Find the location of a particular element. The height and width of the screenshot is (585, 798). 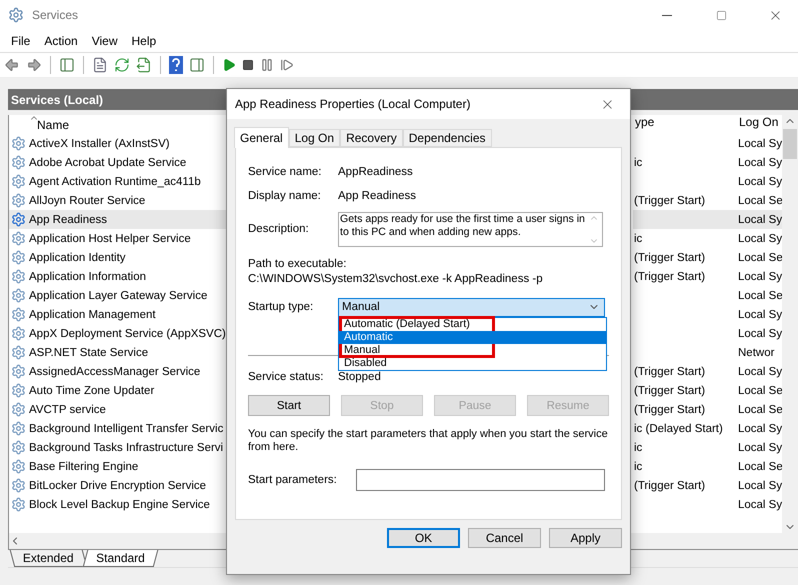

service-name: Block Level Backup Engine Service is located at coordinates (119, 504).